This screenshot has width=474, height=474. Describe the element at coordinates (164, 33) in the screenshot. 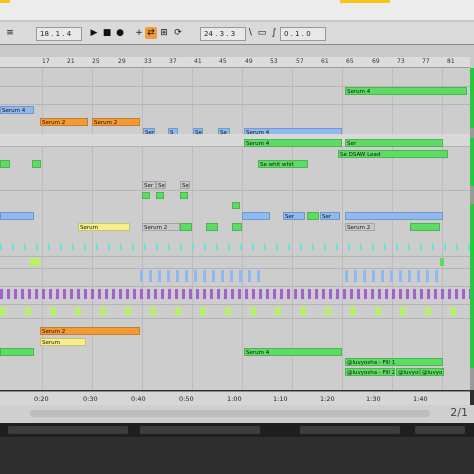

I see `punch-icon: ⊞` at that location.